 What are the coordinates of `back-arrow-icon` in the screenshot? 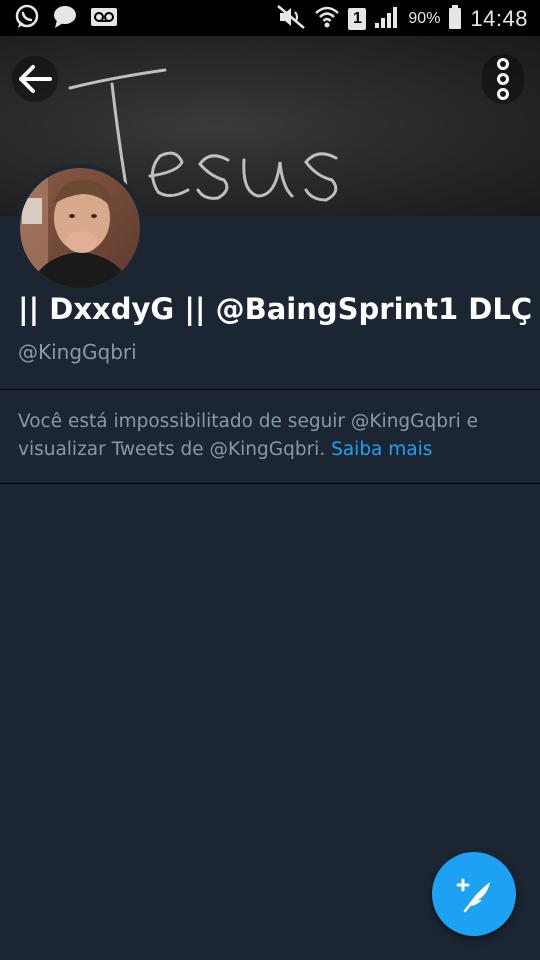 It's located at (35, 79).